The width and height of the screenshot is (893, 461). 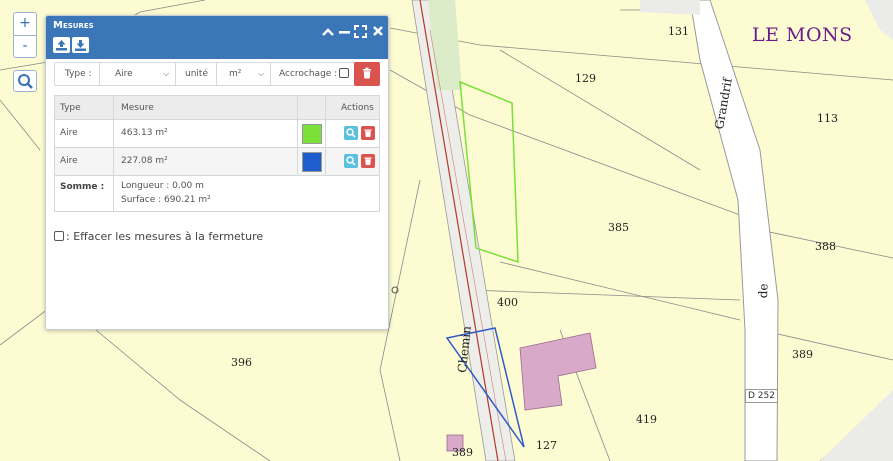 What do you see at coordinates (144, 133) in the screenshot?
I see `row-measure: 463.13 m²` at bounding box center [144, 133].